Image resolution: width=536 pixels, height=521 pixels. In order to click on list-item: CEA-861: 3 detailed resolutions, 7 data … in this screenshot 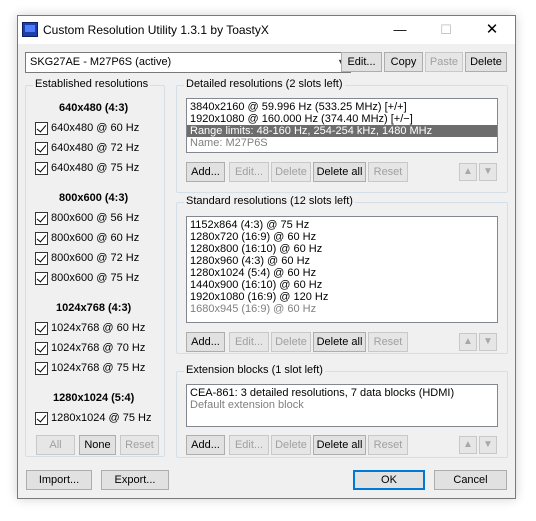, I will do `click(342, 393)`.